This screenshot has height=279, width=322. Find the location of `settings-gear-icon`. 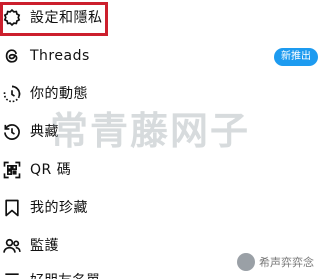

settings-gear-icon is located at coordinates (12, 18).